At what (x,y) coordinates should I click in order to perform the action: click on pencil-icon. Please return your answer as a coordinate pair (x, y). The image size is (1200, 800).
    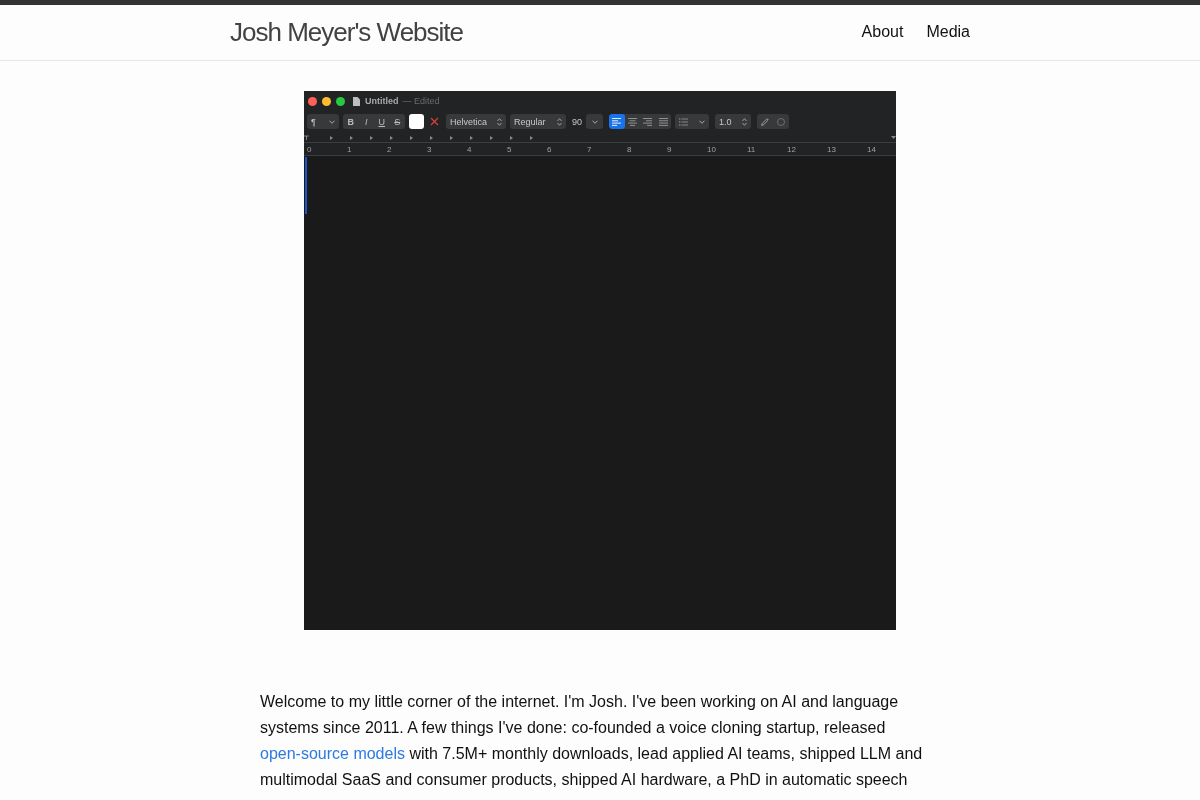
    Looking at the image, I should click on (765, 121).